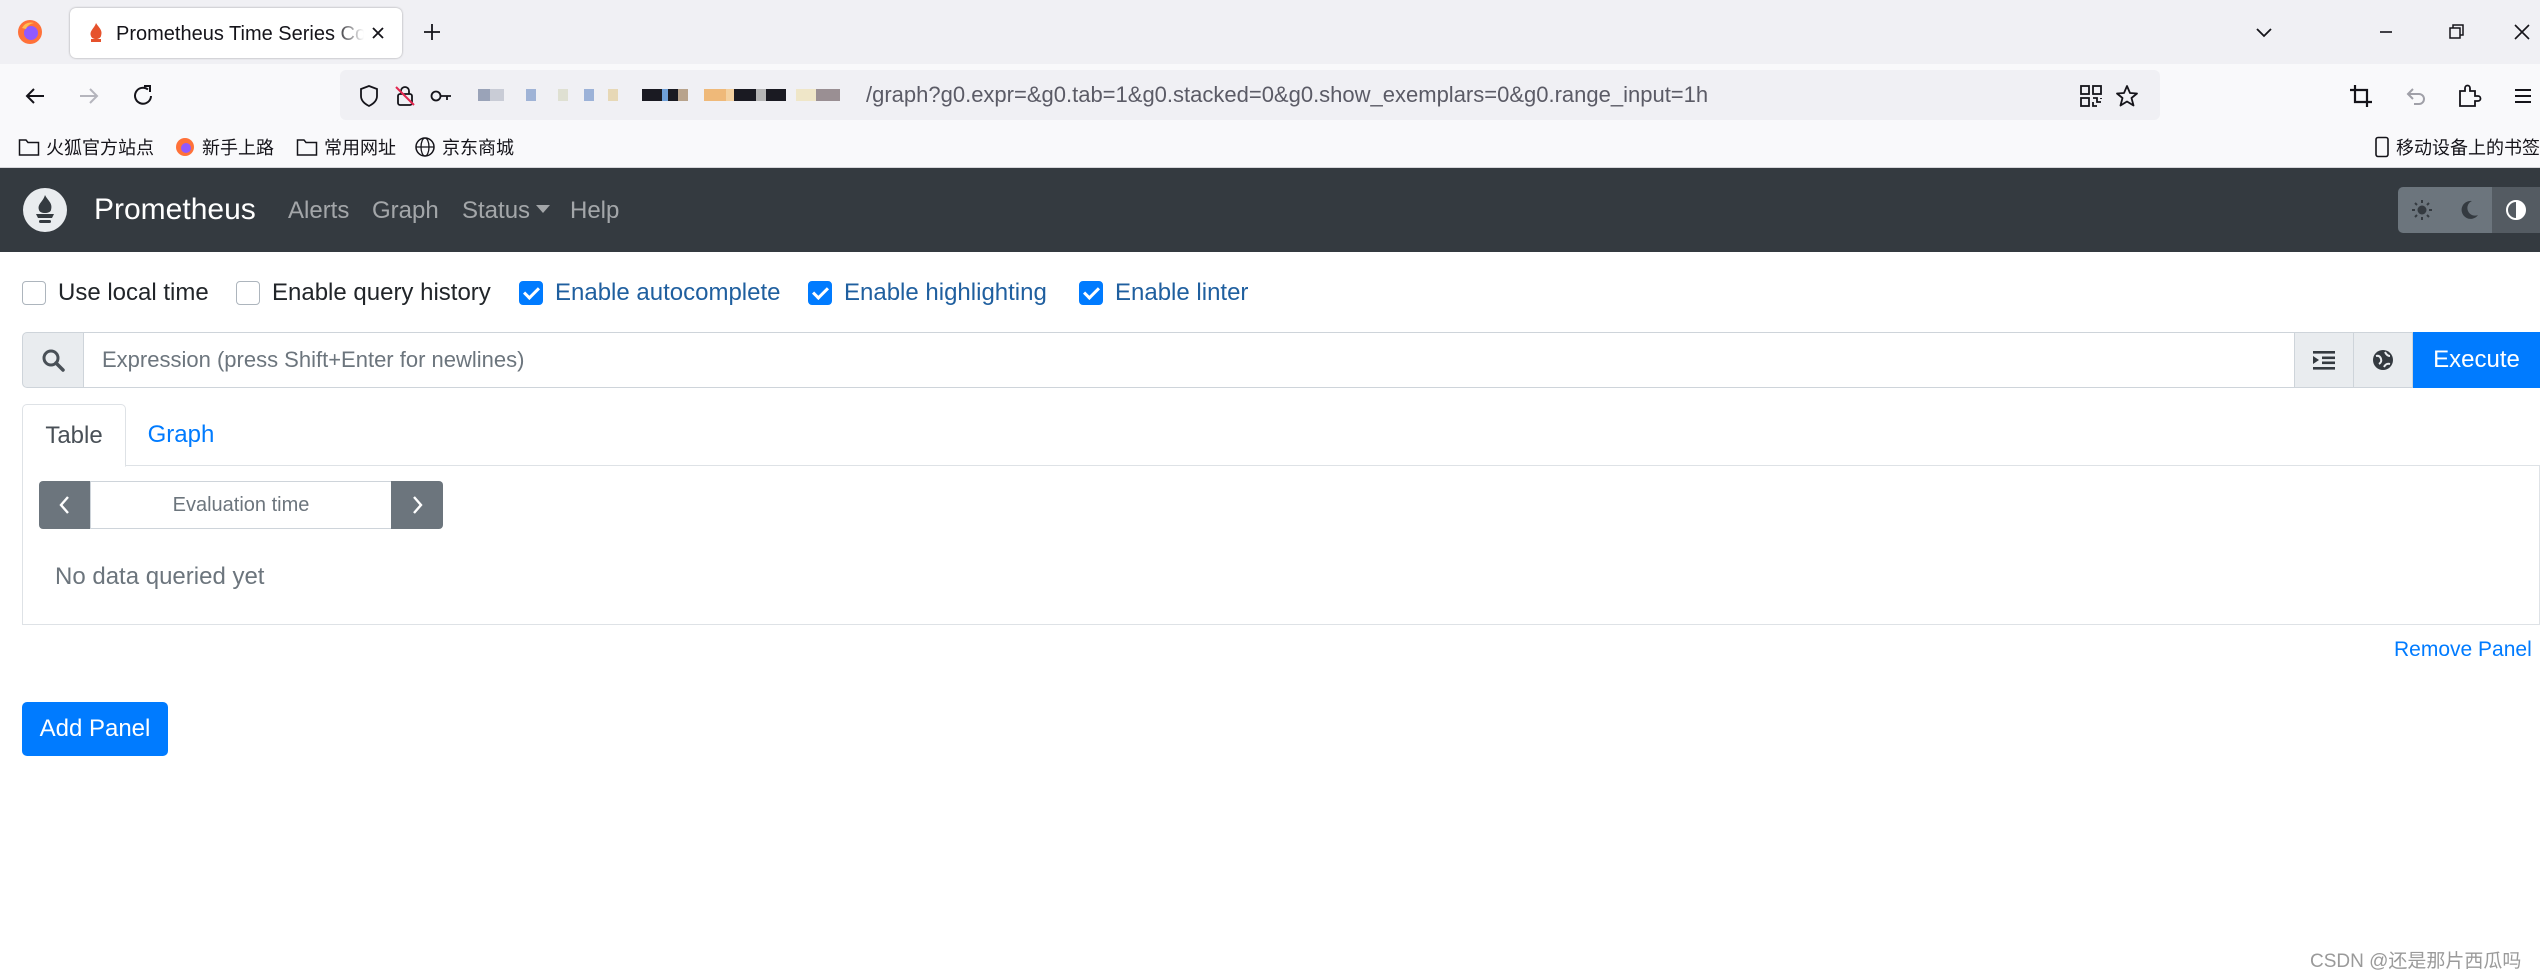 This screenshot has height=979, width=2540. What do you see at coordinates (2463, 650) in the screenshot?
I see `remove-panel-link: Remove Panel` at bounding box center [2463, 650].